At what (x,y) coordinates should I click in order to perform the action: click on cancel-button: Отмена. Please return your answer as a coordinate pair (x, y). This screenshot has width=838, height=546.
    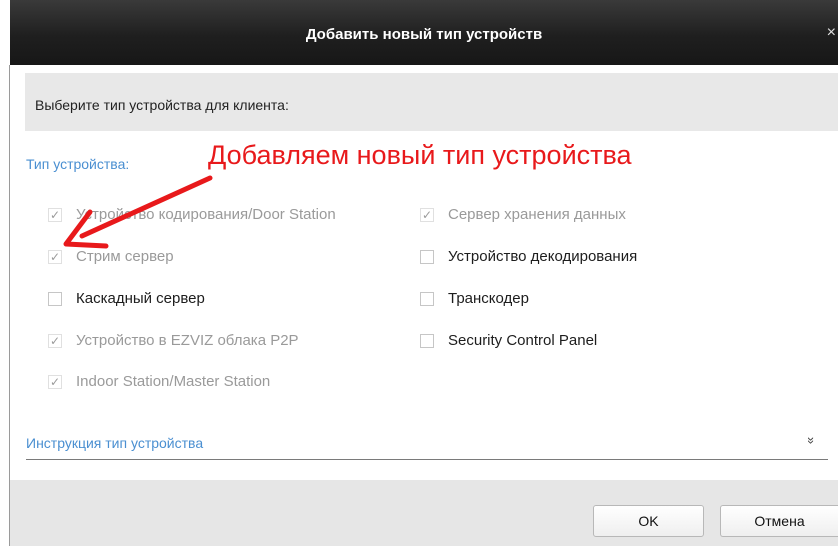
    Looking at the image, I should click on (779, 521).